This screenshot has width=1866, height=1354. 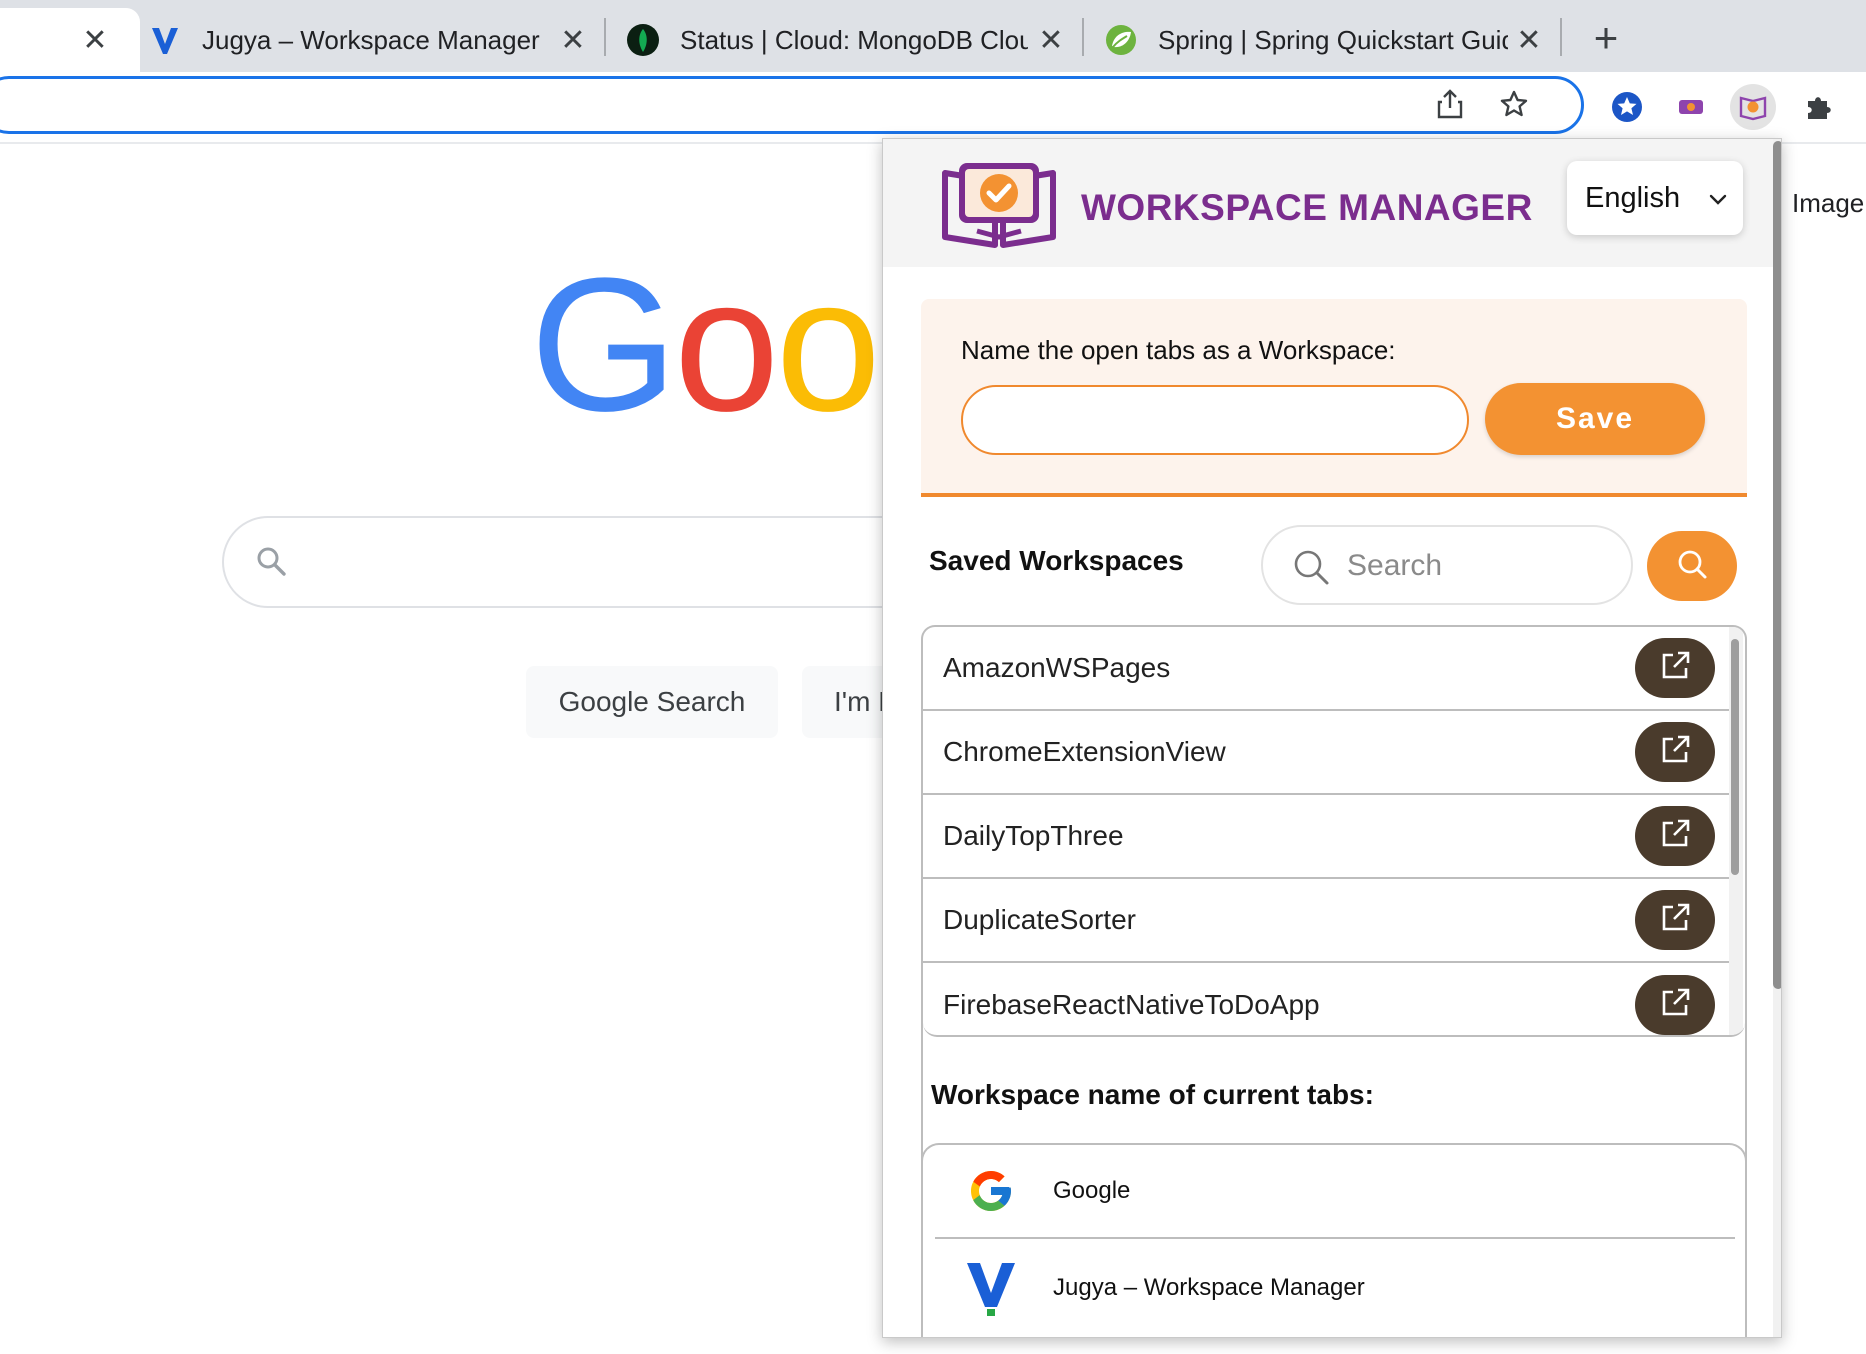 What do you see at coordinates (604, 345) in the screenshot?
I see `logo-letter: G` at bounding box center [604, 345].